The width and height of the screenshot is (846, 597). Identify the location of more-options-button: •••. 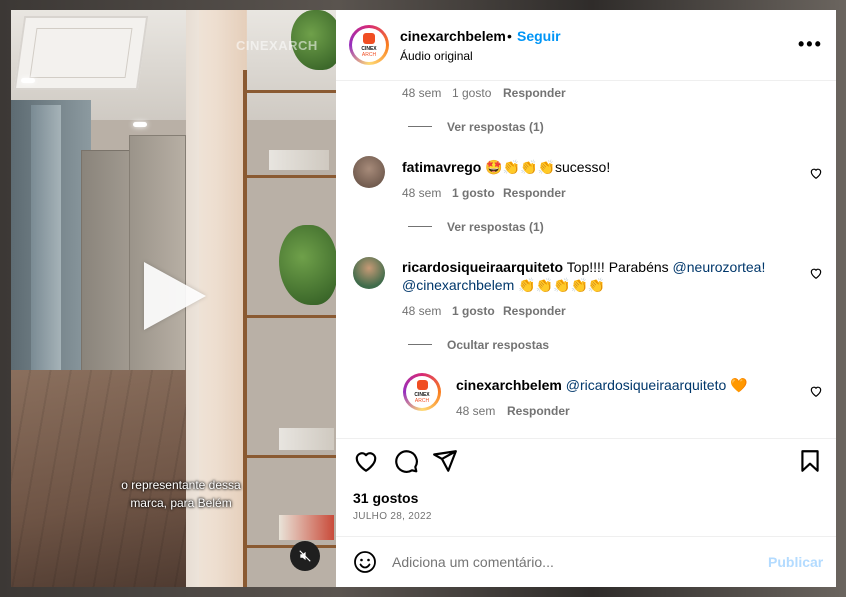
(810, 44).